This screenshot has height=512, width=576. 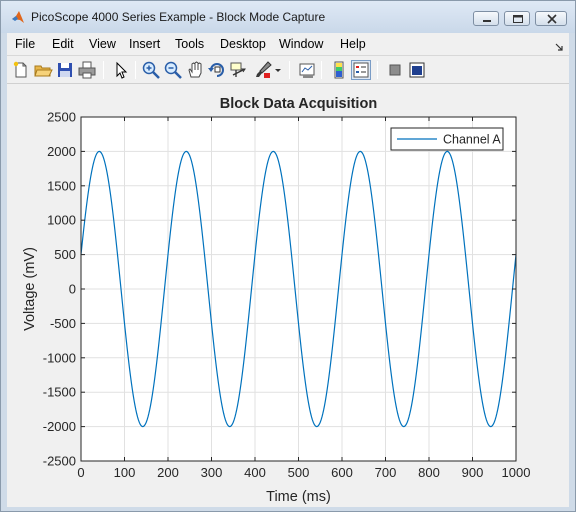 I want to click on menu-desktop: Desktop, so click(x=243, y=44).